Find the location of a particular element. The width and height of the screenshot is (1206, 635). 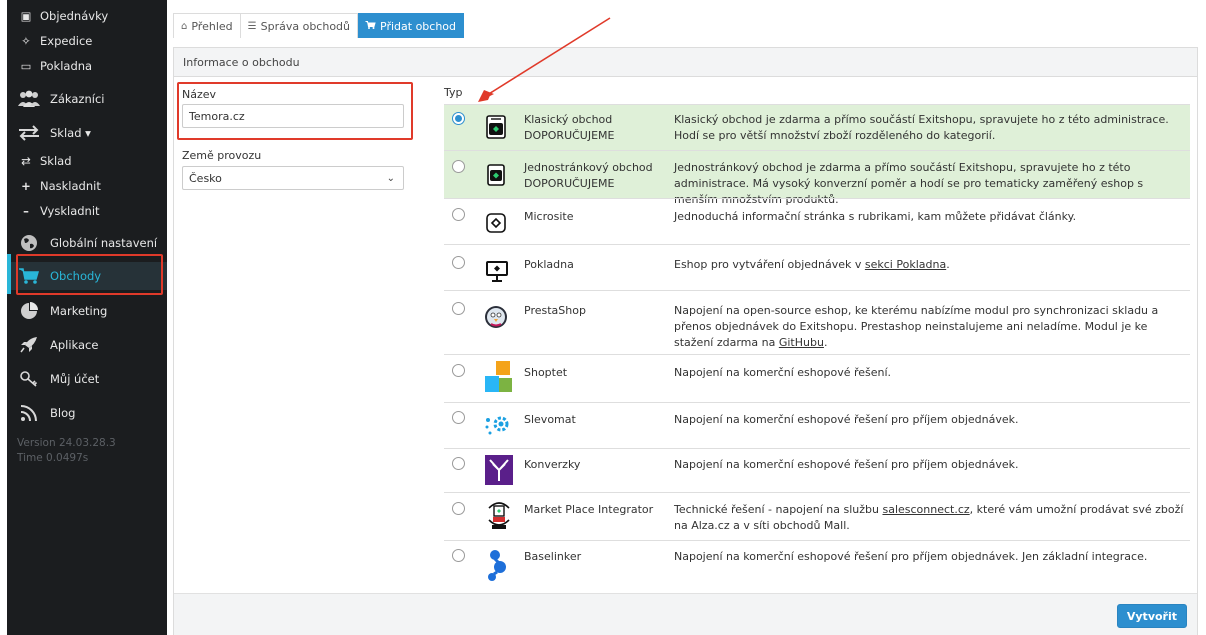

tab-add-shop: Přidat obchod is located at coordinates (411, 25).